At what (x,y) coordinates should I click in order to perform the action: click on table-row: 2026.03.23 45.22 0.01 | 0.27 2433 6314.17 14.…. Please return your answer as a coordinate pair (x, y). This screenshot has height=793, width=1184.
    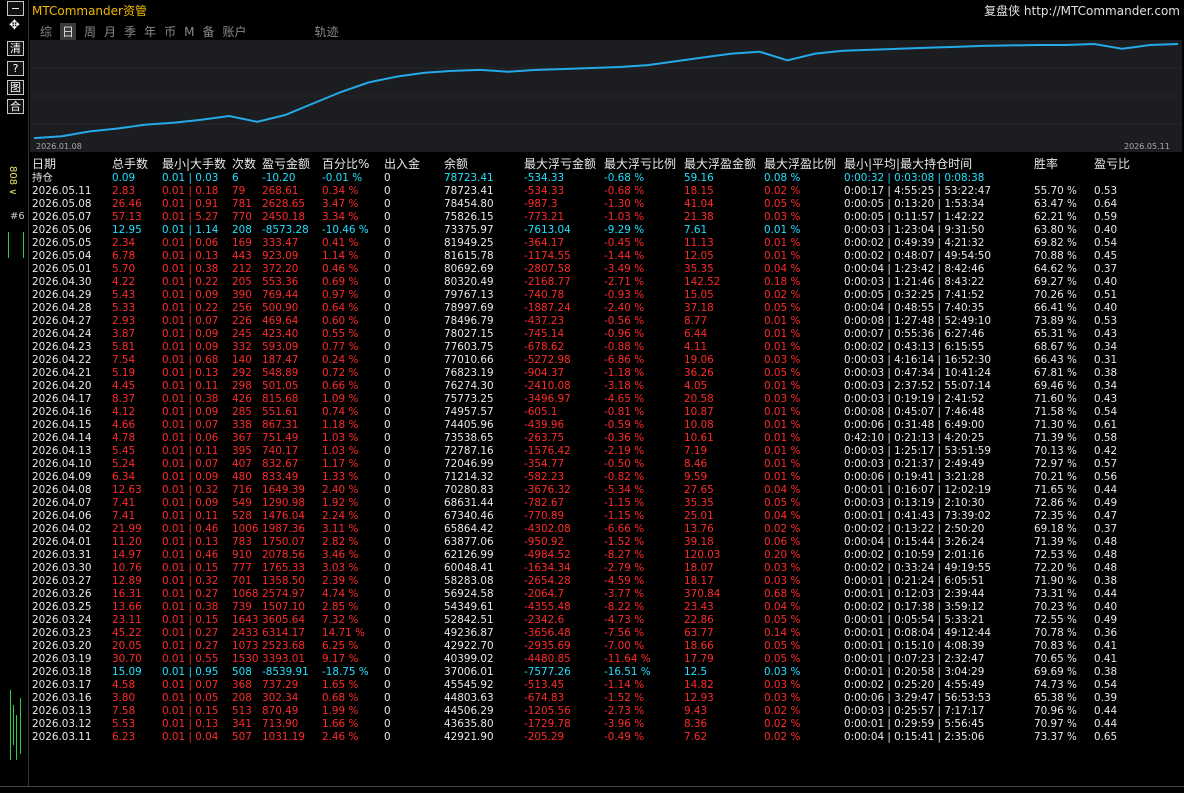
    Looking at the image, I should click on (583, 633).